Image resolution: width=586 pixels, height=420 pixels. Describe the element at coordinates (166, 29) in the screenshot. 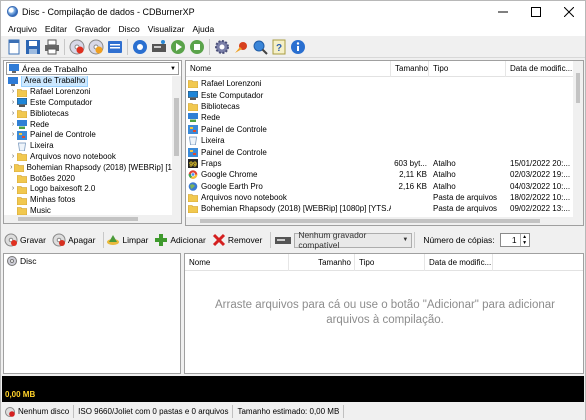

I see `menu-visualizar: Visualizar` at that location.